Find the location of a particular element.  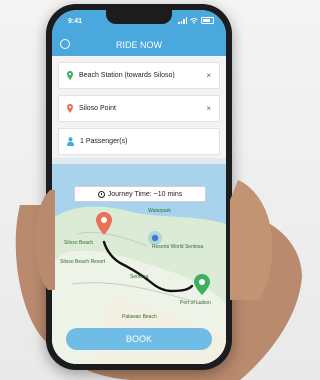

passenger-value: 1 Passenger(s) is located at coordinates (104, 141).